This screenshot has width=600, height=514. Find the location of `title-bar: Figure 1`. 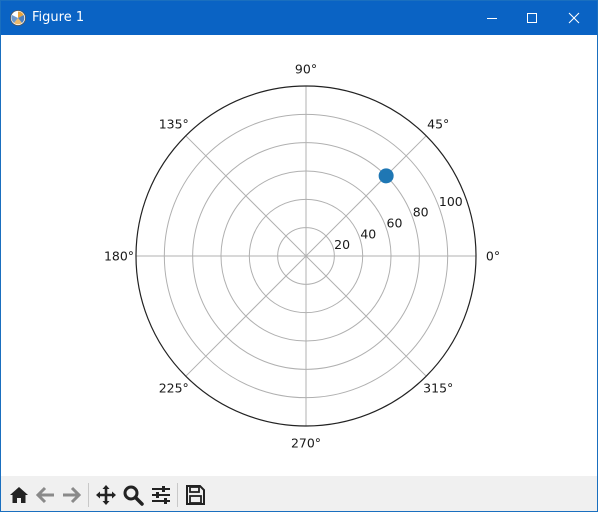

title-bar: Figure 1 is located at coordinates (299, 18).